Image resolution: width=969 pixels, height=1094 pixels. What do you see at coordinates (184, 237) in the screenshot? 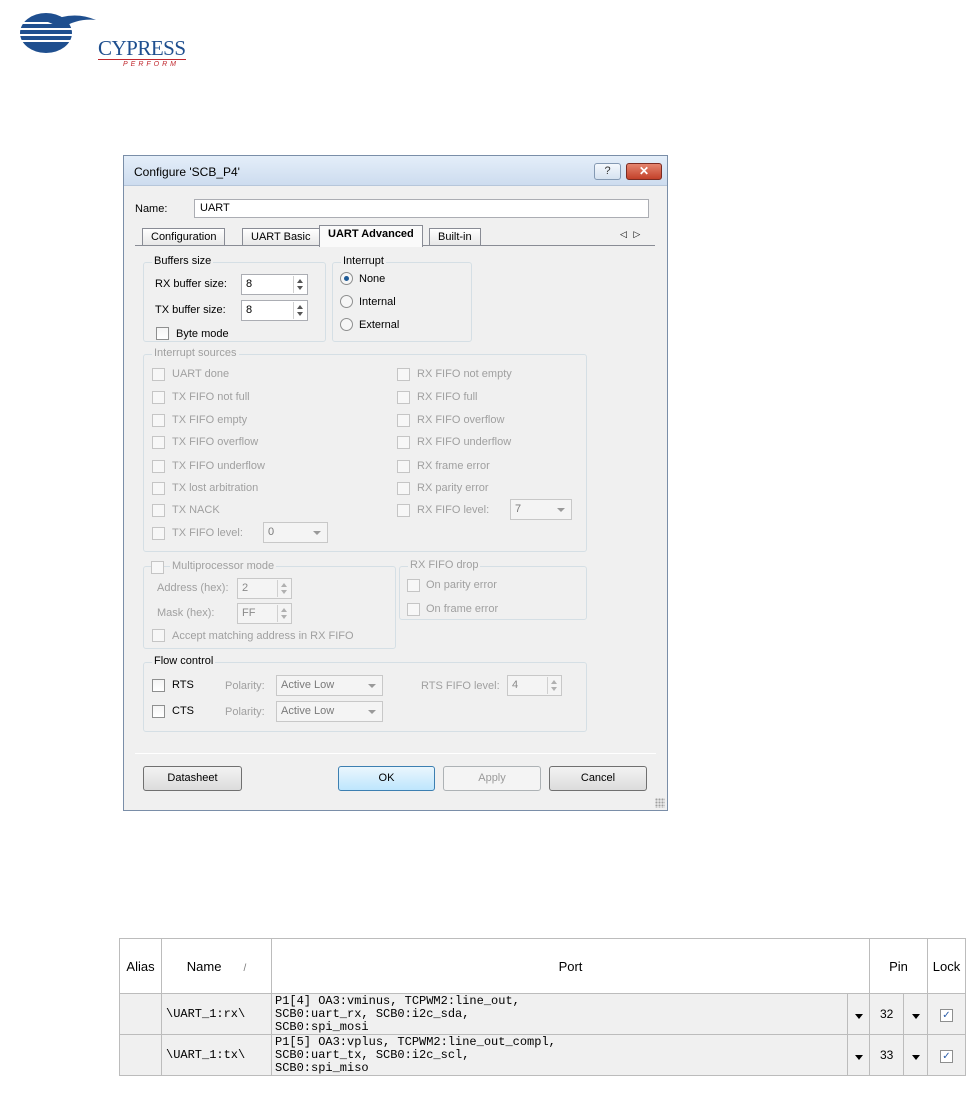
I see `tab-configuration: Configuration` at bounding box center [184, 237].